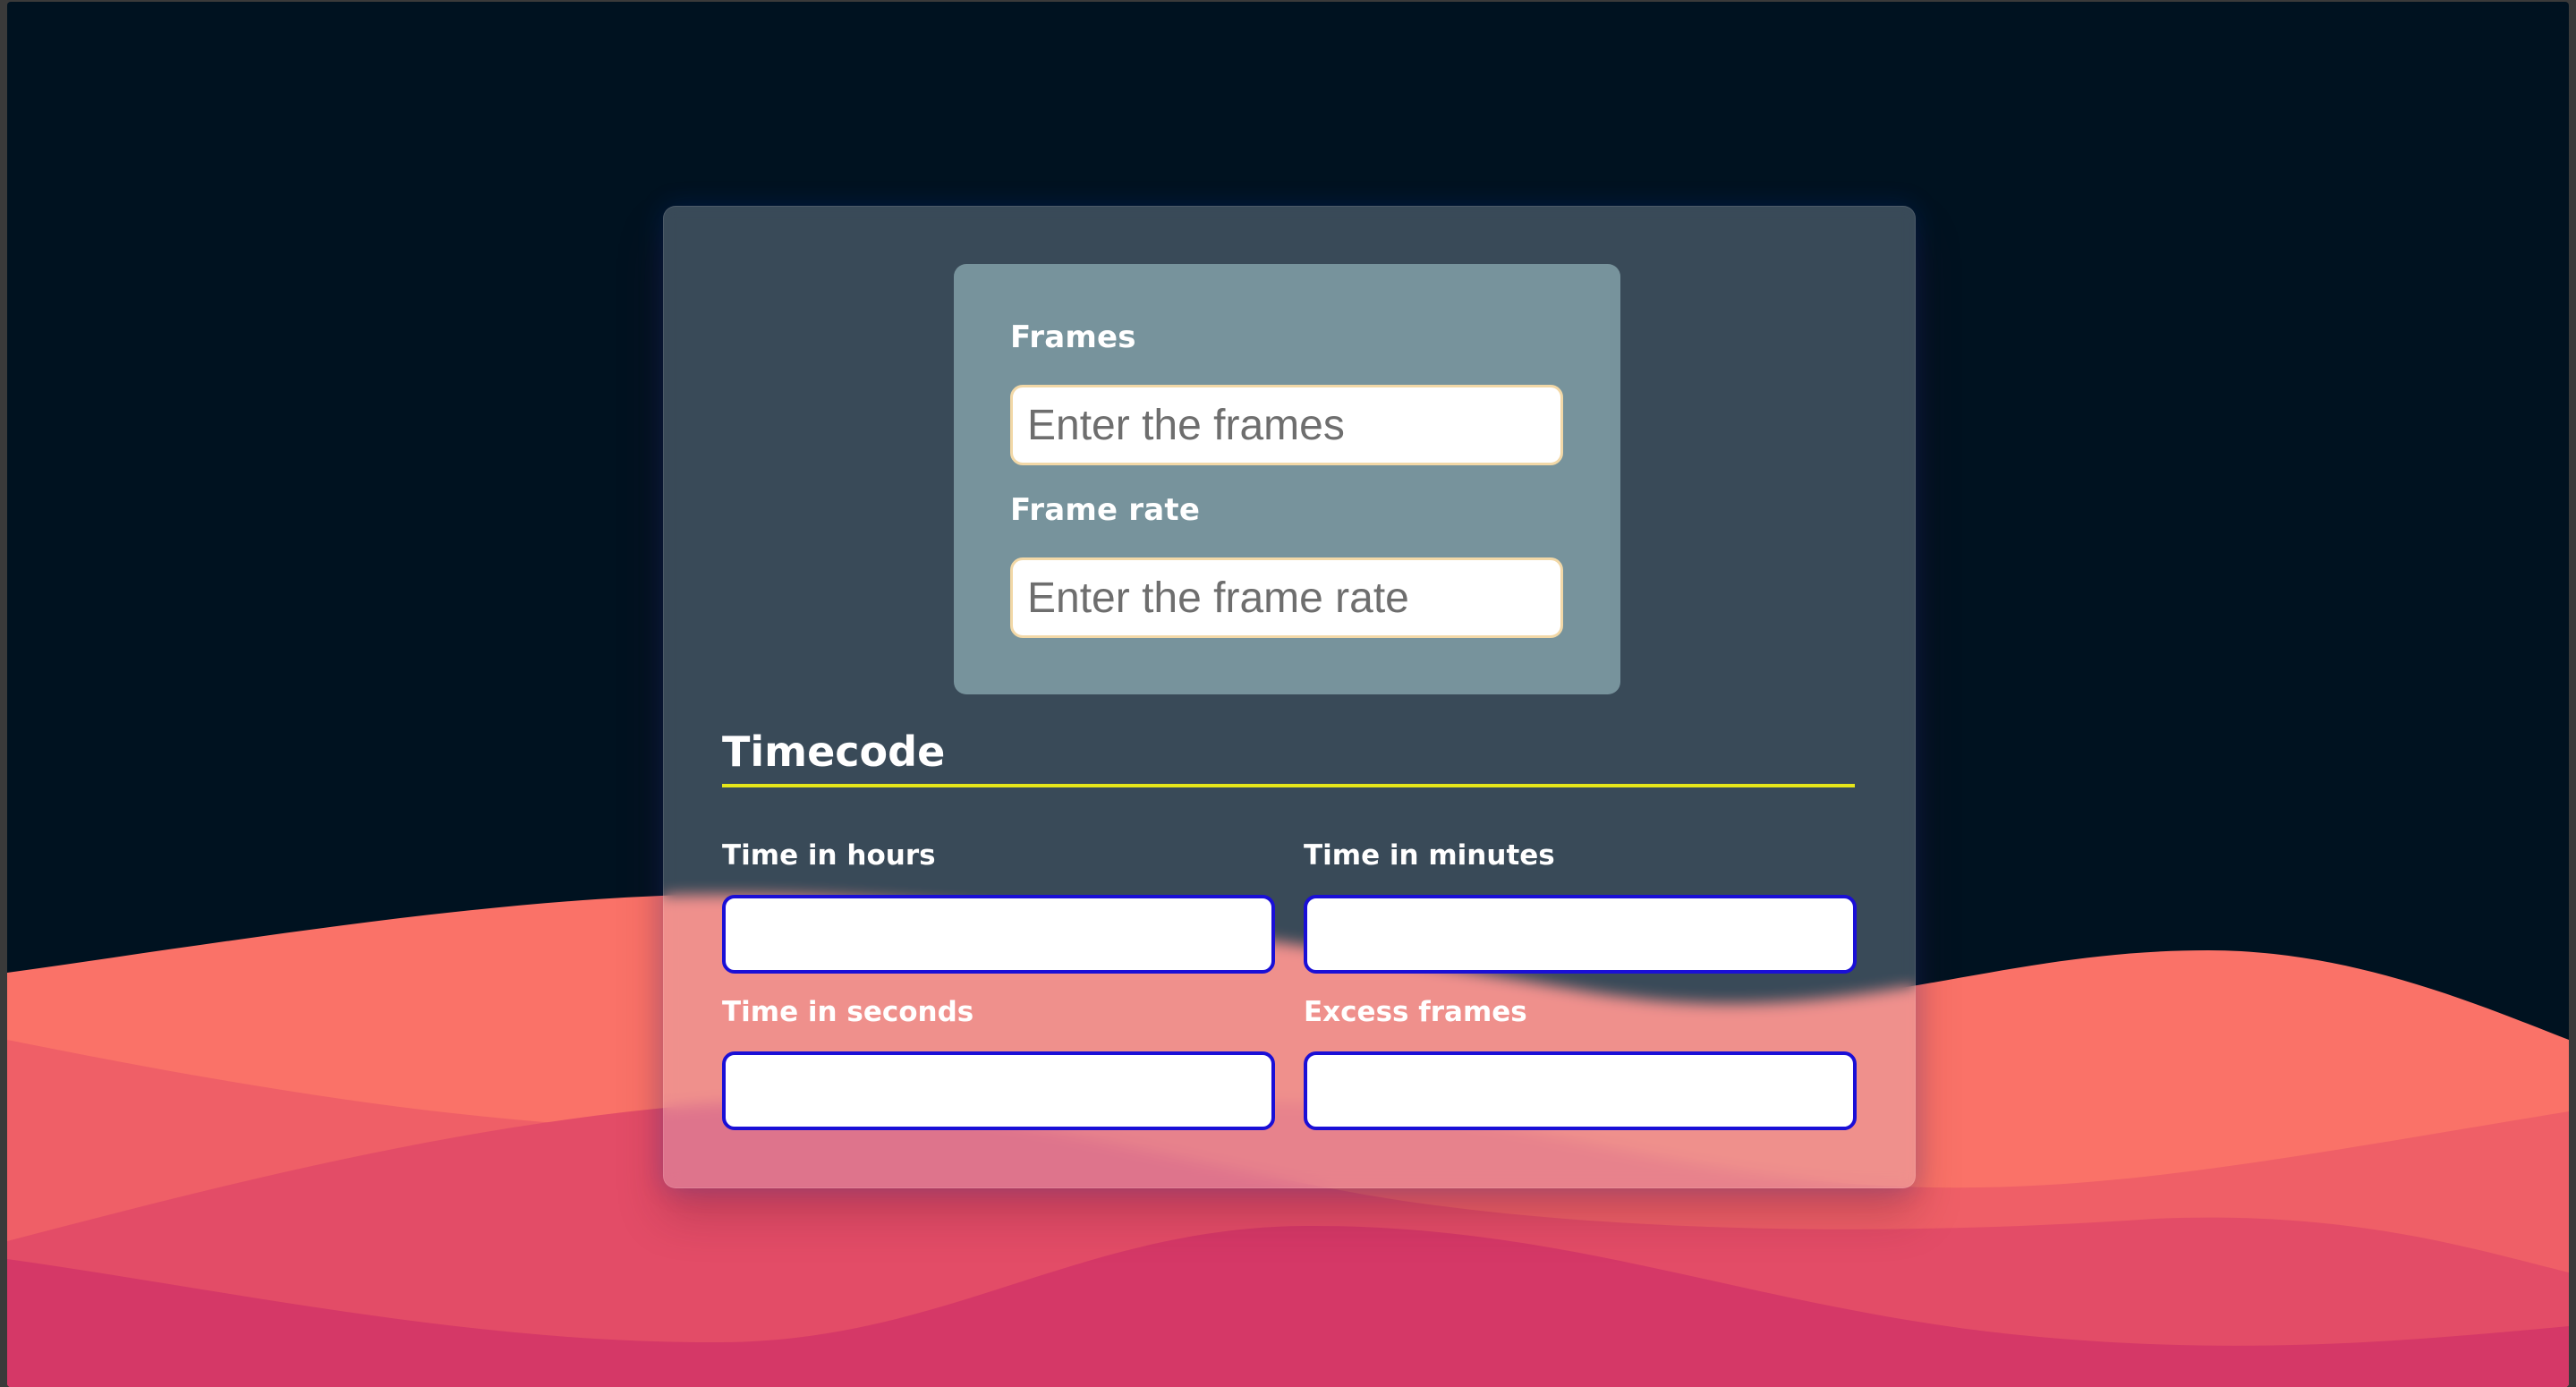 This screenshot has width=2576, height=1387. I want to click on frames-input, so click(1286, 425).